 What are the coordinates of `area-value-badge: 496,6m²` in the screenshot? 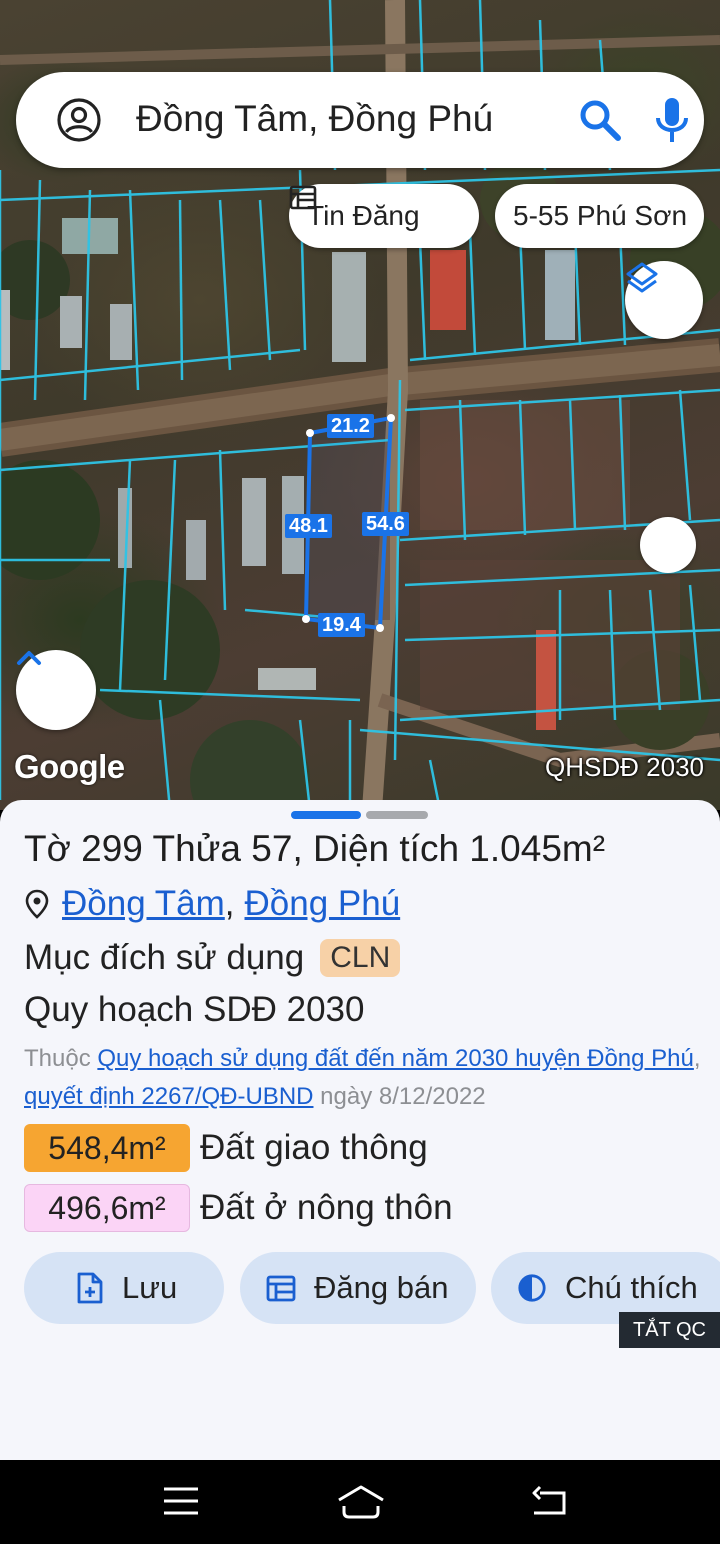 It's located at (107, 1208).